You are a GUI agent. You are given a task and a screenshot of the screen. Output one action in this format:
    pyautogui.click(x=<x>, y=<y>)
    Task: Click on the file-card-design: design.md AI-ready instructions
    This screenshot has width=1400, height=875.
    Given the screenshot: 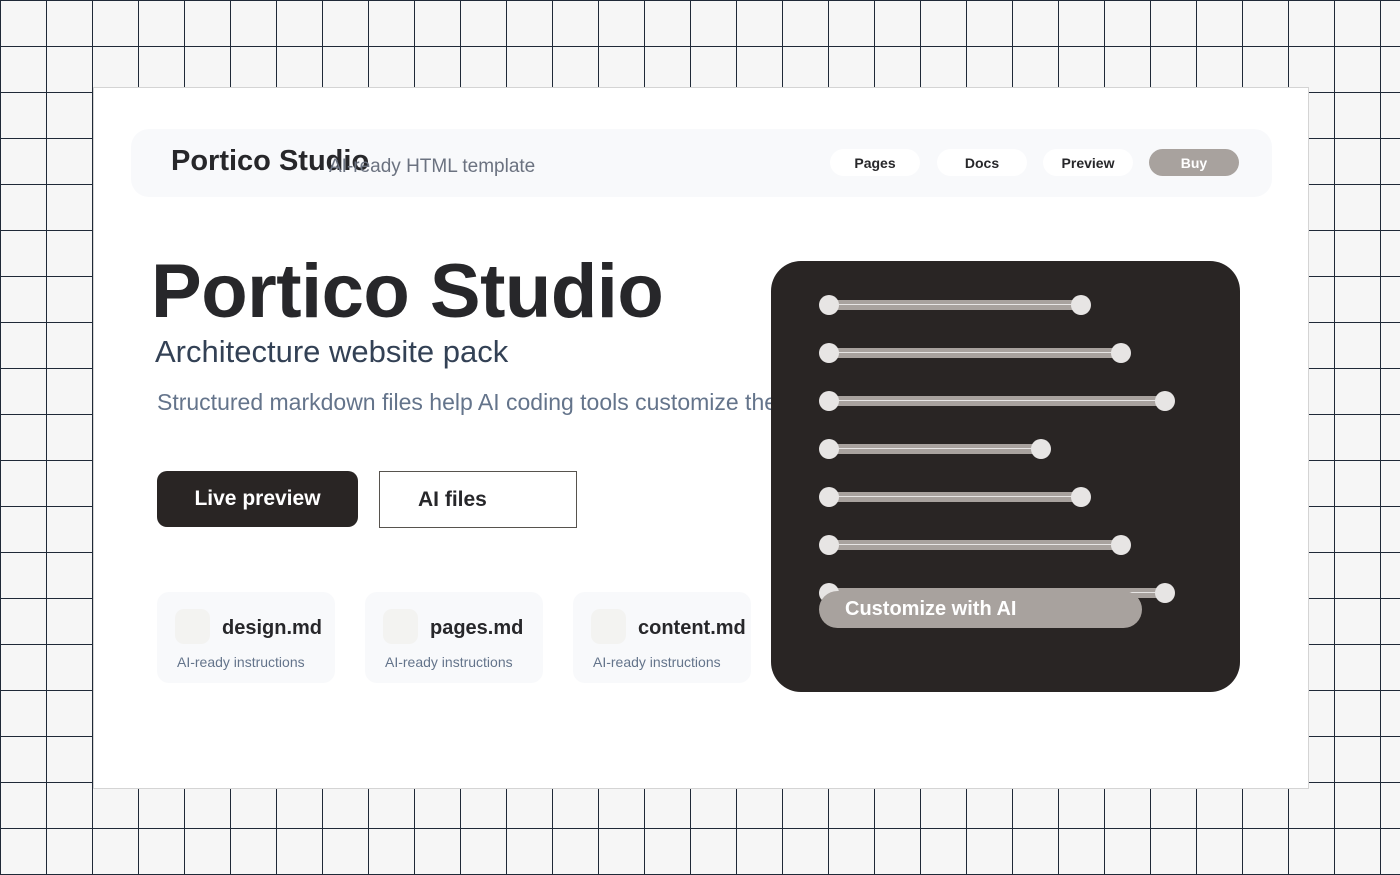 What is the action you would take?
    pyautogui.click(x=246, y=637)
    